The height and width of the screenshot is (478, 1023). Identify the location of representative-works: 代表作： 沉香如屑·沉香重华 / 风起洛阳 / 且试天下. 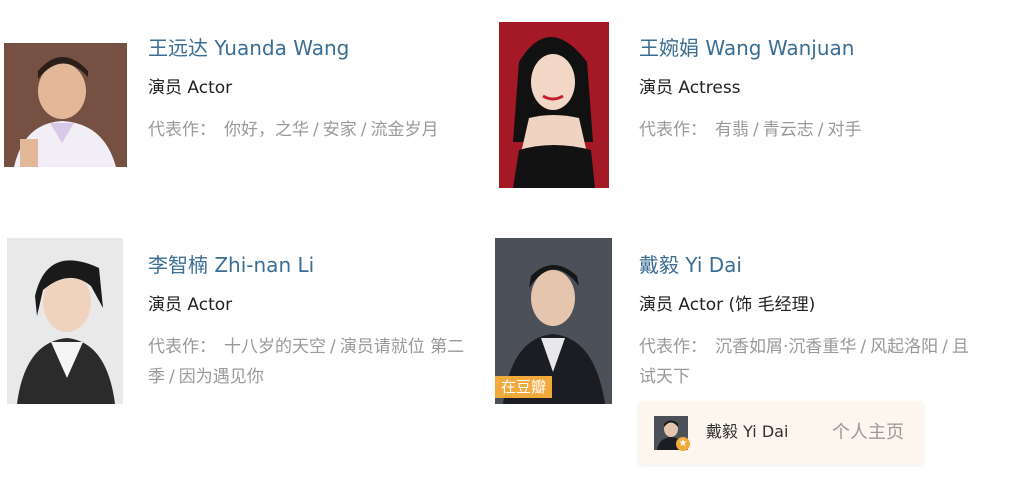
(811, 362).